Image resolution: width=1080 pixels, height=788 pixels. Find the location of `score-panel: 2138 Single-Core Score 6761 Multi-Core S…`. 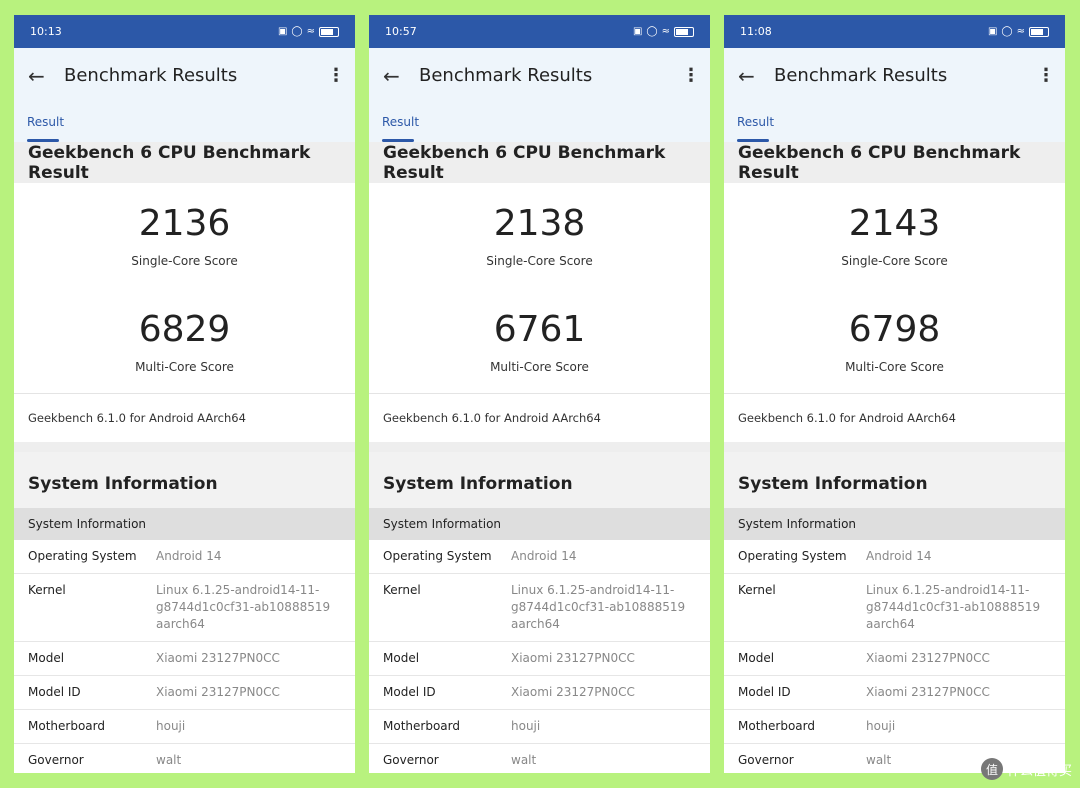

score-panel: 2138 Single-Core Score 6761 Multi-Core S… is located at coordinates (539, 288).